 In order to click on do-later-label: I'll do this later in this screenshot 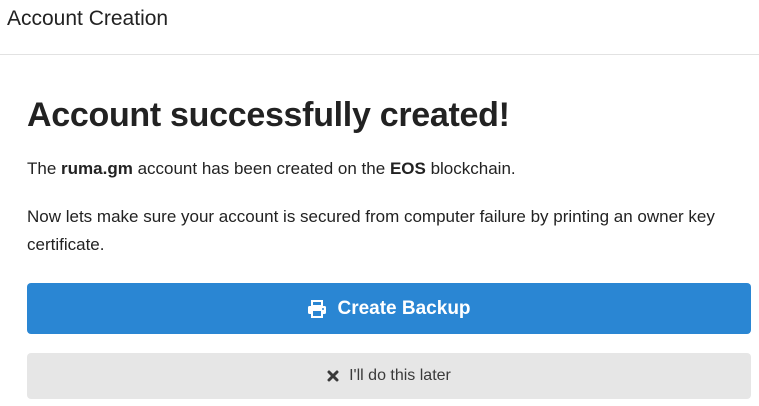, I will do `click(400, 375)`.